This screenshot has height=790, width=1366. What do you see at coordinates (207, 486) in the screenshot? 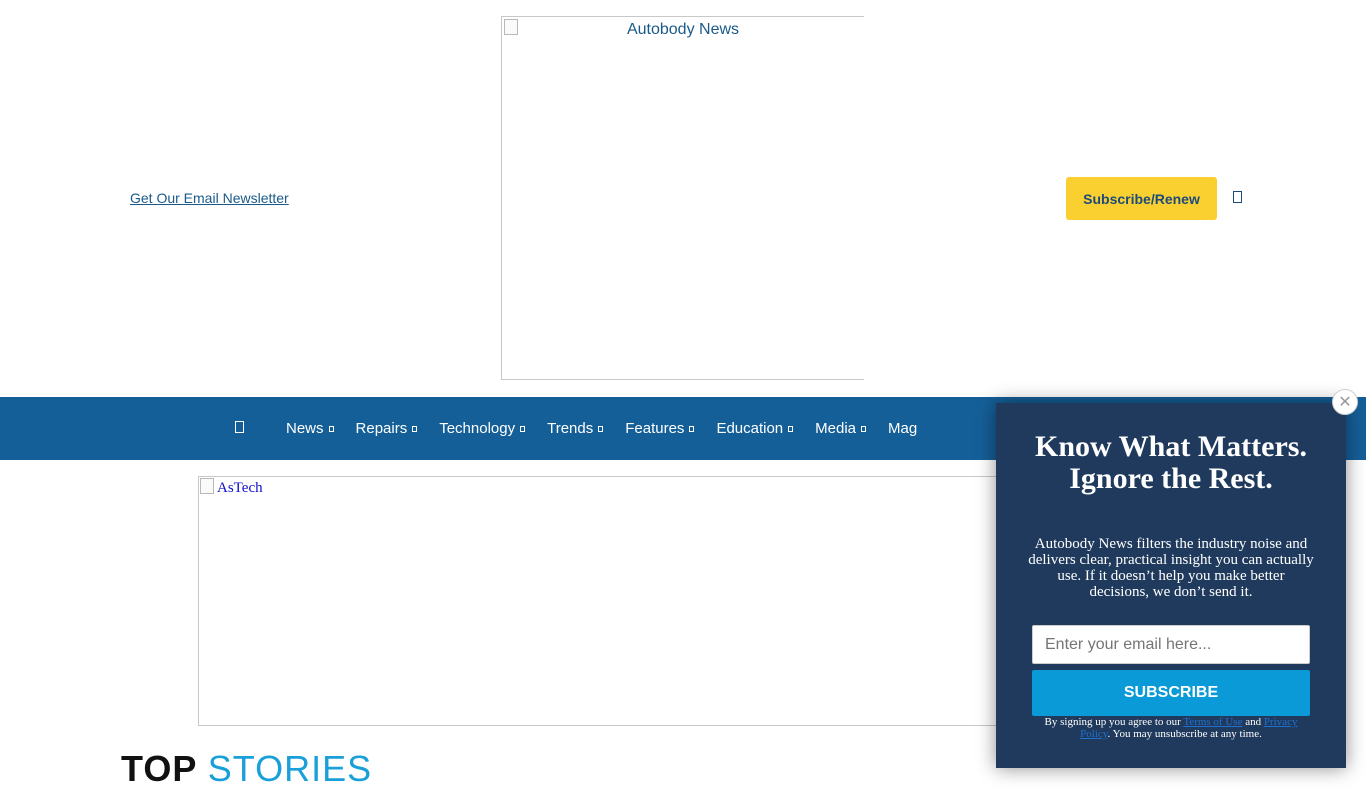
I see `broken-image-icon` at bounding box center [207, 486].